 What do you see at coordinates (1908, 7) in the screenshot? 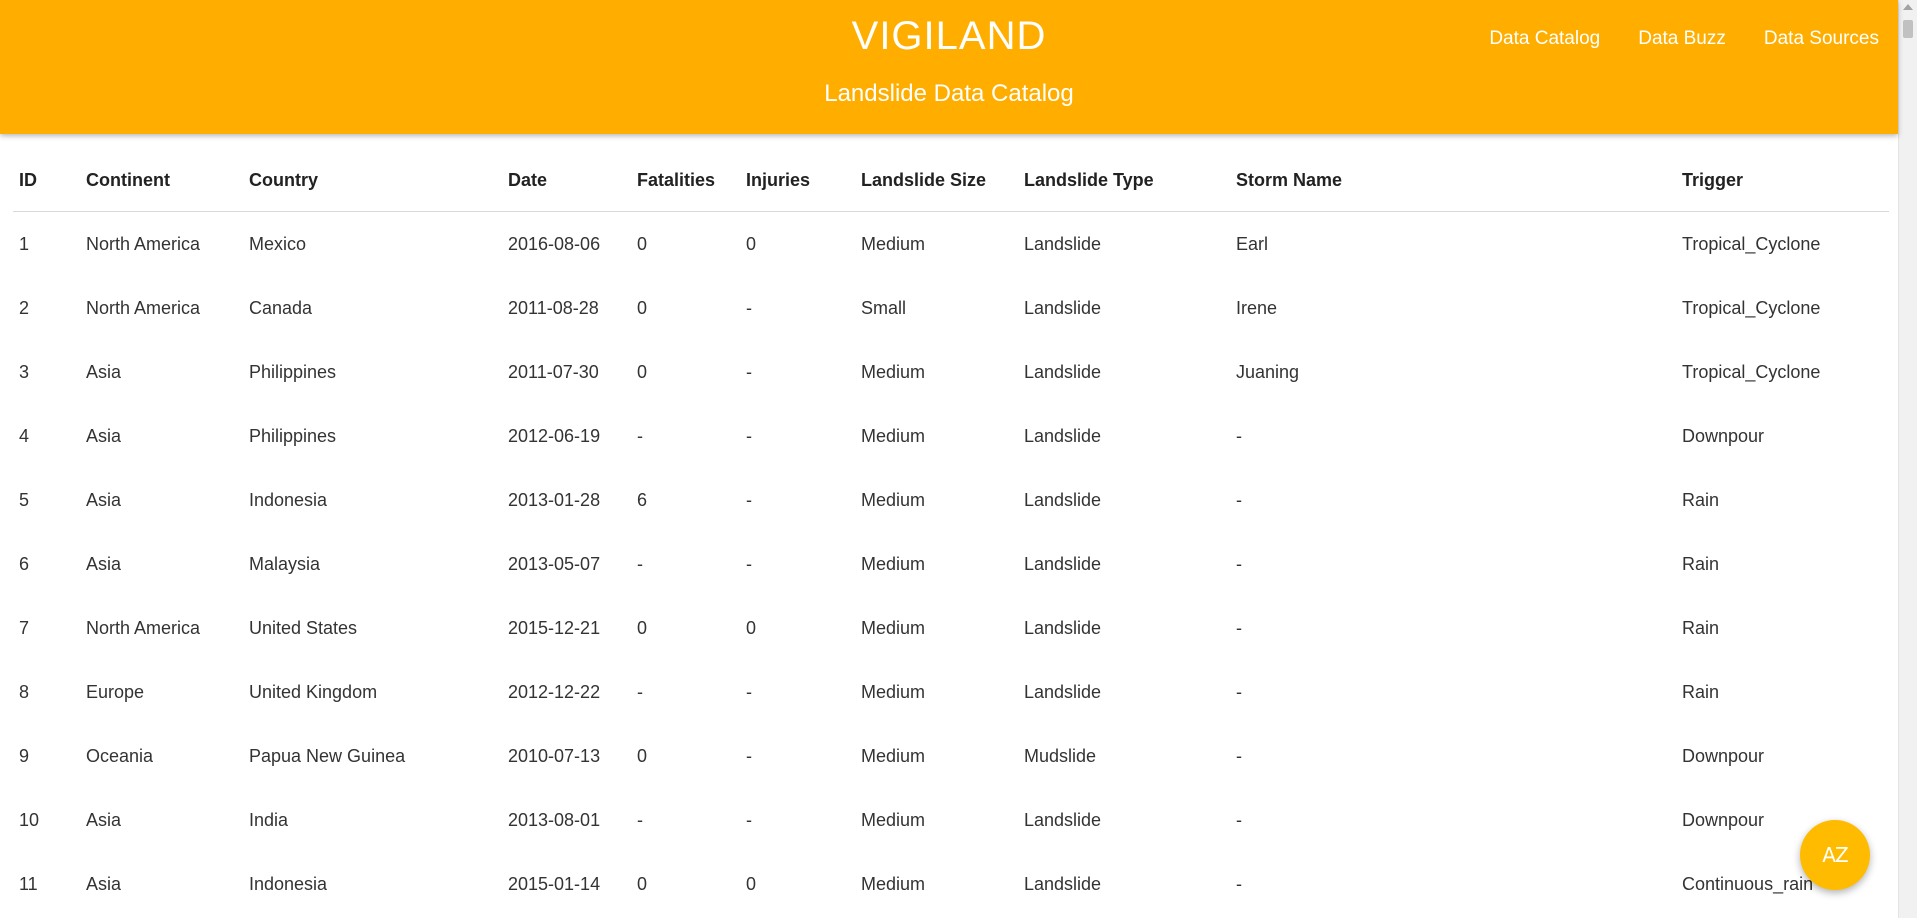
I see `scroll-up-arrow-icon` at bounding box center [1908, 7].